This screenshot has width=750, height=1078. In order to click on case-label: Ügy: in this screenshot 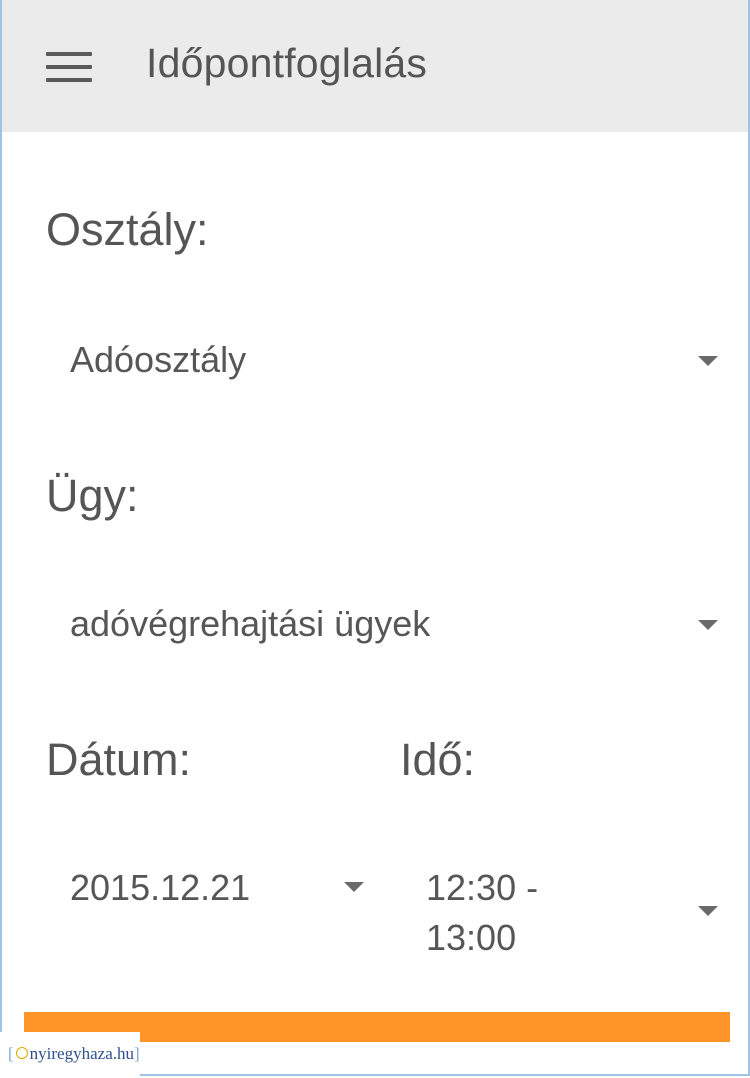, I will do `click(92, 495)`.